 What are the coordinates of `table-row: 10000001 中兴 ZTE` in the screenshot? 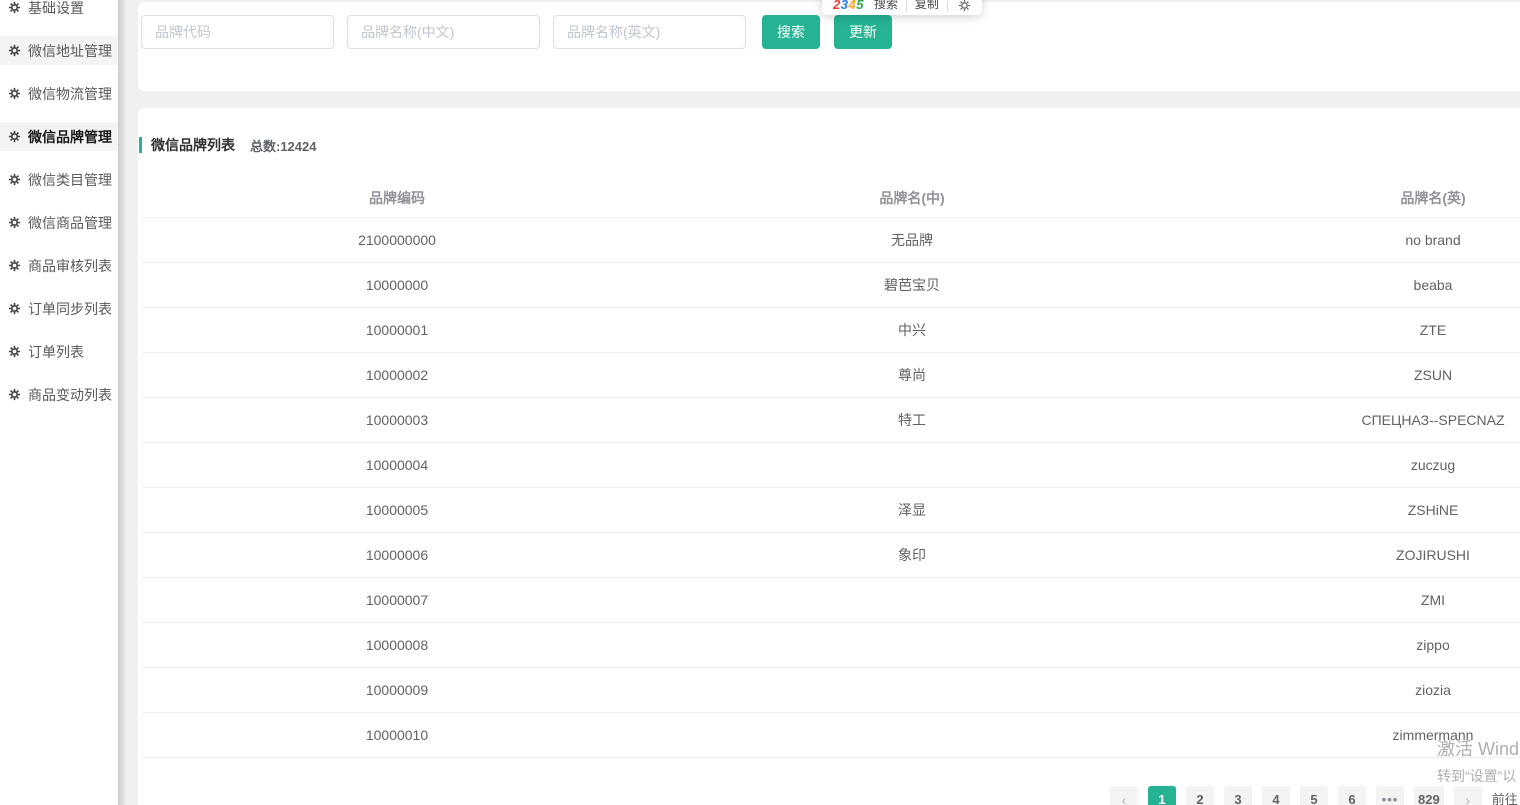 It's located at (831, 330).